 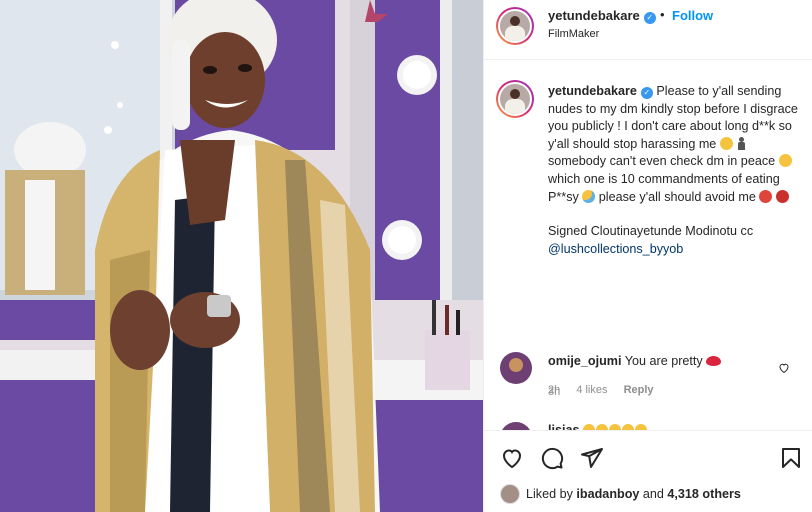 I want to click on heart-icon, so click(x=512, y=458).